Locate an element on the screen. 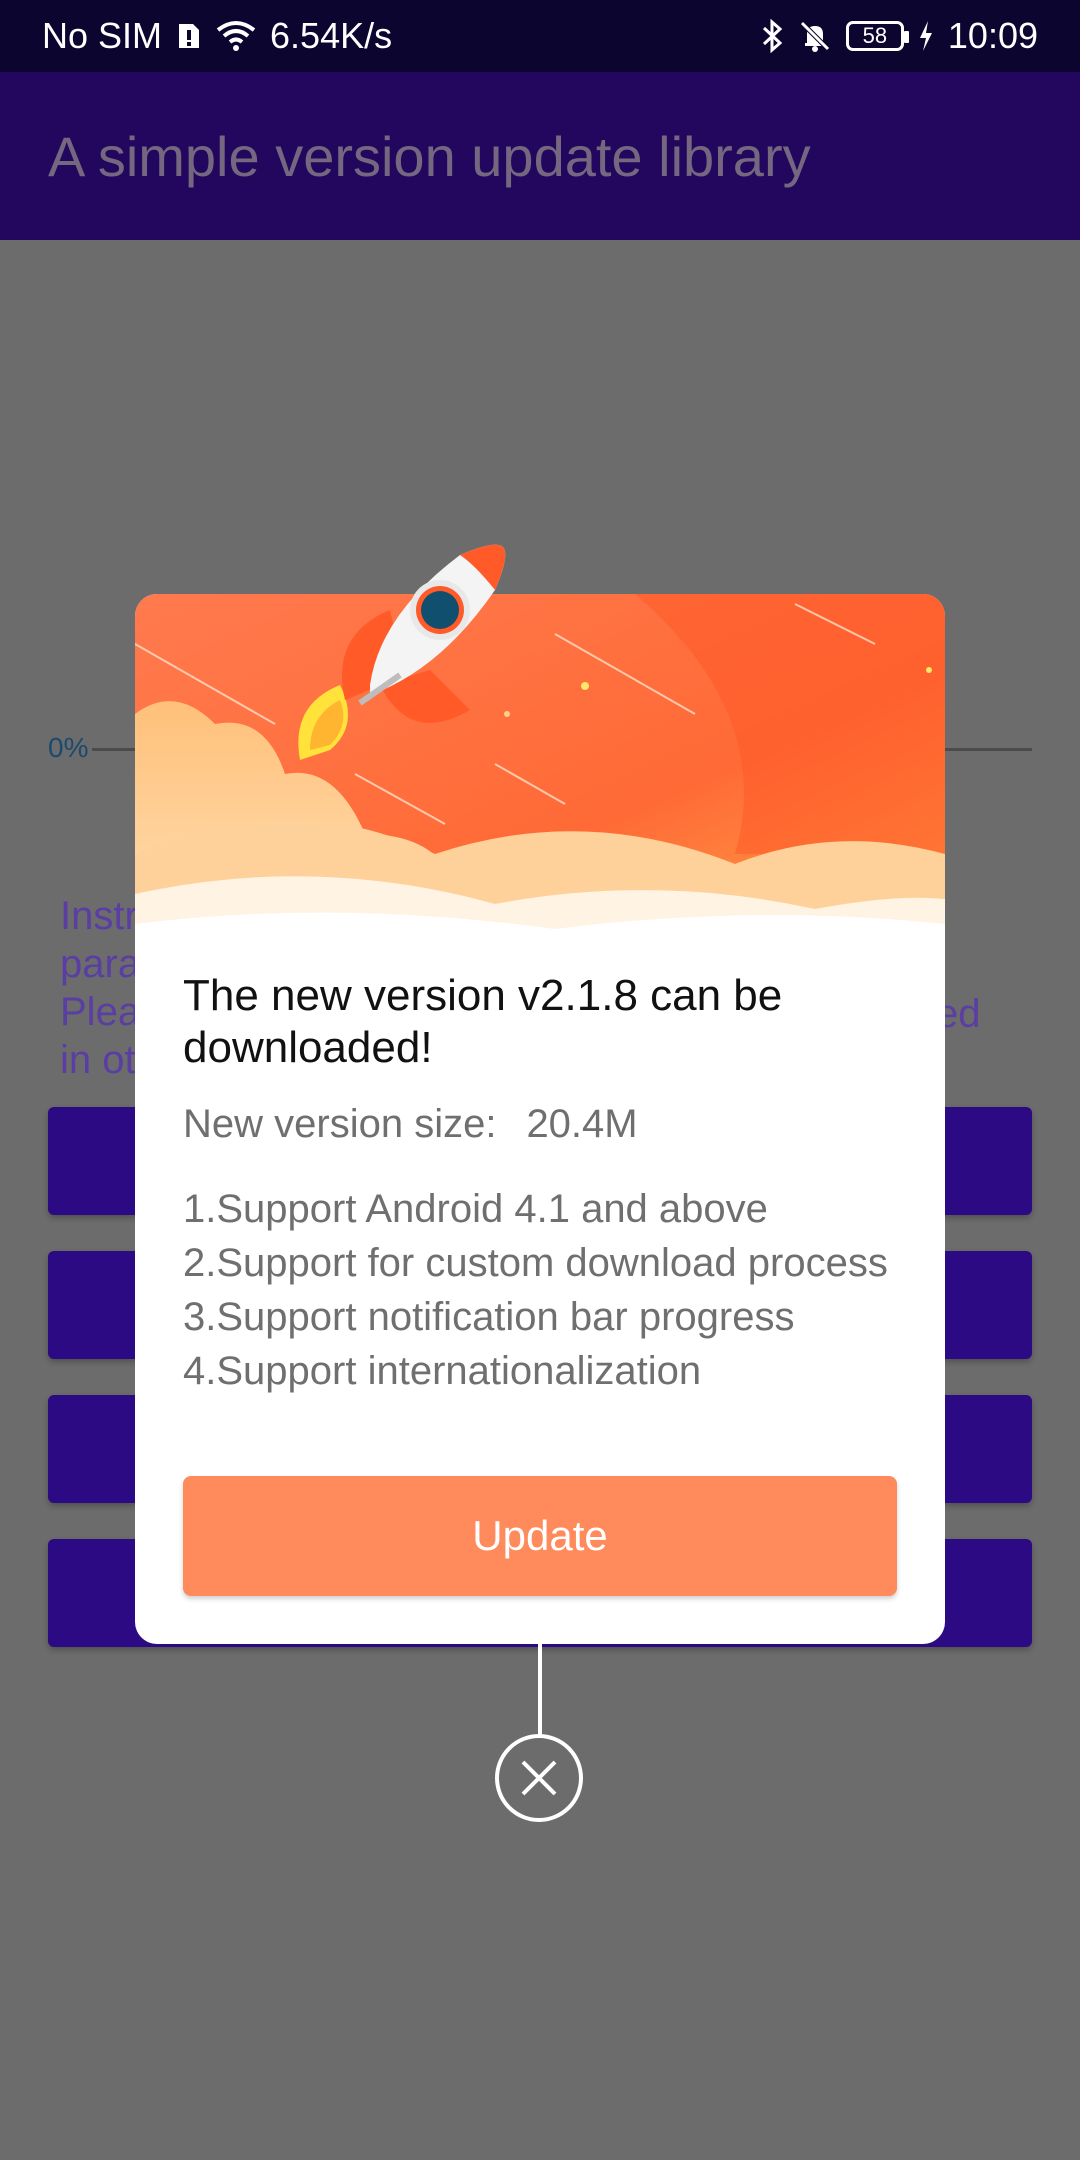 The height and width of the screenshot is (2160, 1080). release-note-item: 2.Support for custom download process is located at coordinates (535, 1263).